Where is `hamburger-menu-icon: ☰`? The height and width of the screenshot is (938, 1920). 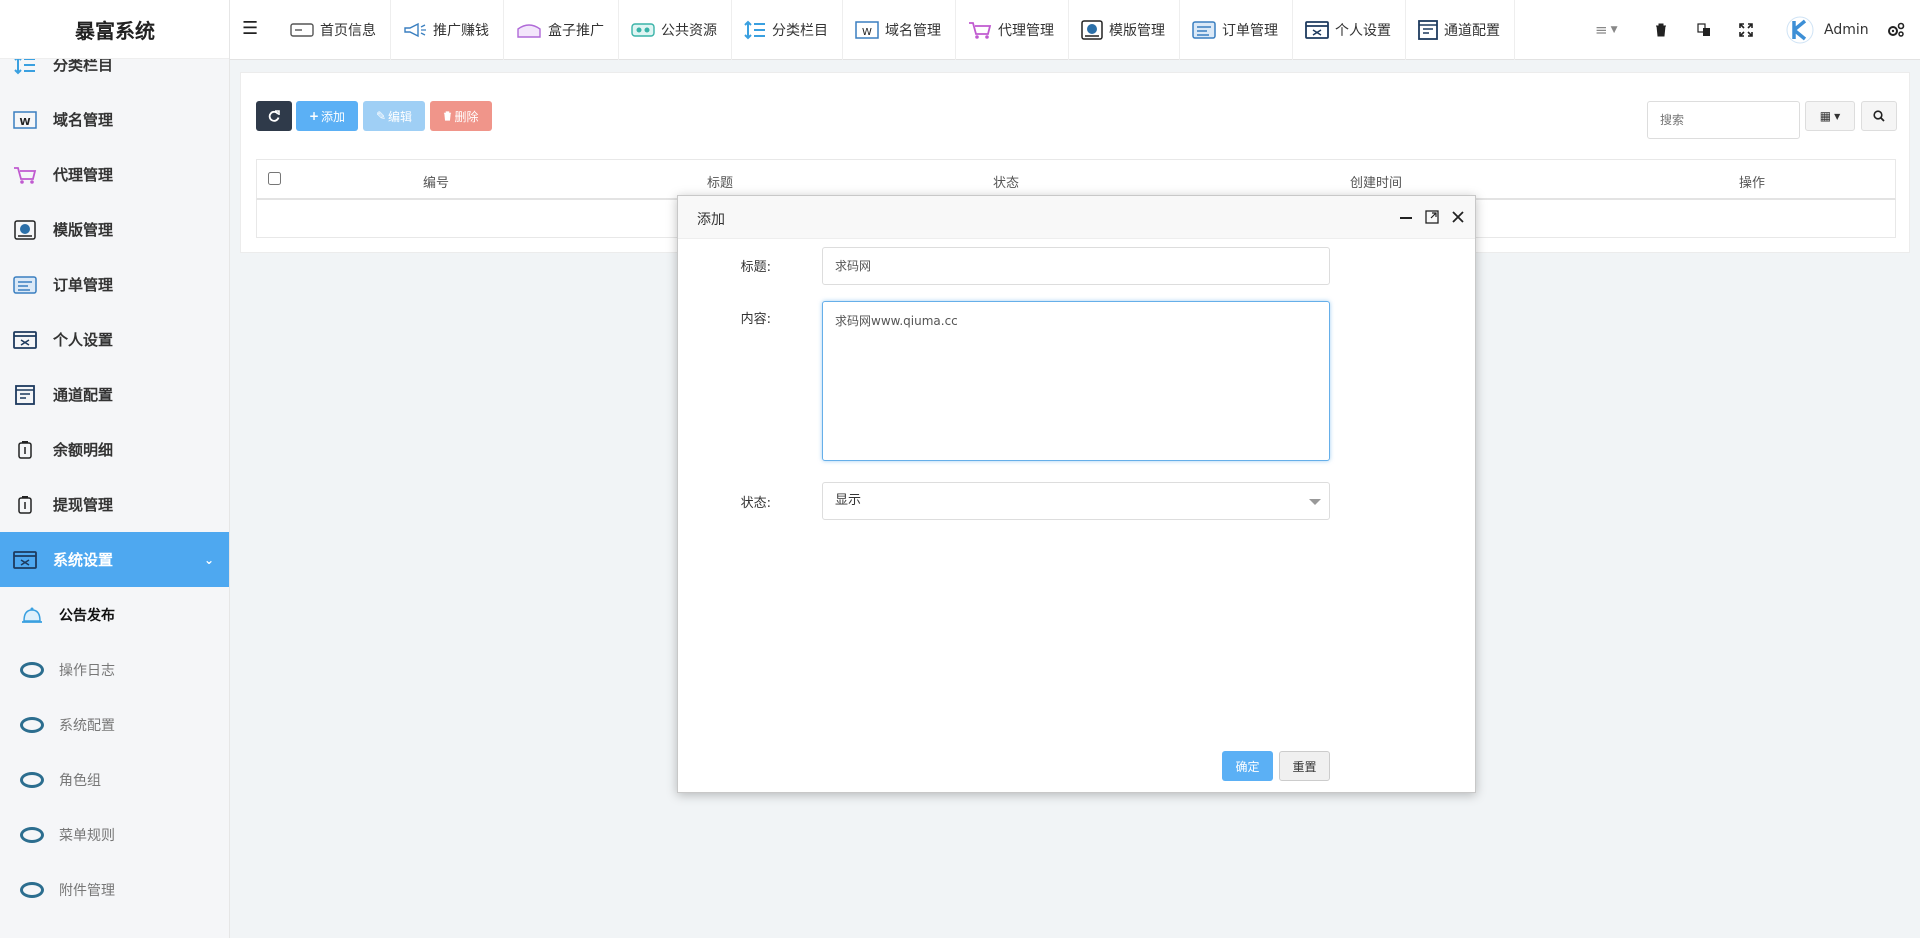 hamburger-menu-icon: ☰ is located at coordinates (250, 28).